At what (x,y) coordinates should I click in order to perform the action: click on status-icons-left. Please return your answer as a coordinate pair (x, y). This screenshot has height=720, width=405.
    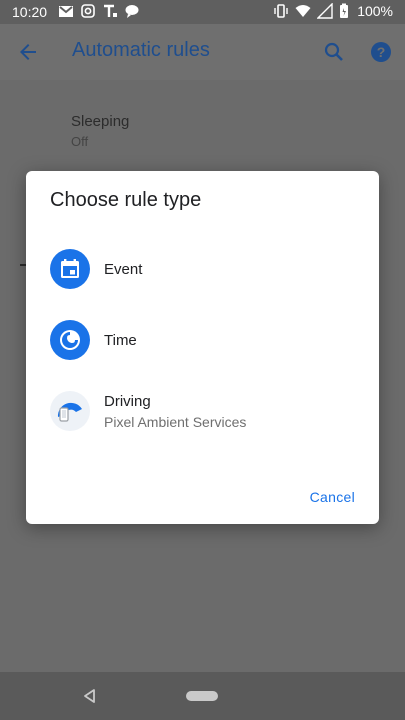
    Looking at the image, I should click on (99, 11).